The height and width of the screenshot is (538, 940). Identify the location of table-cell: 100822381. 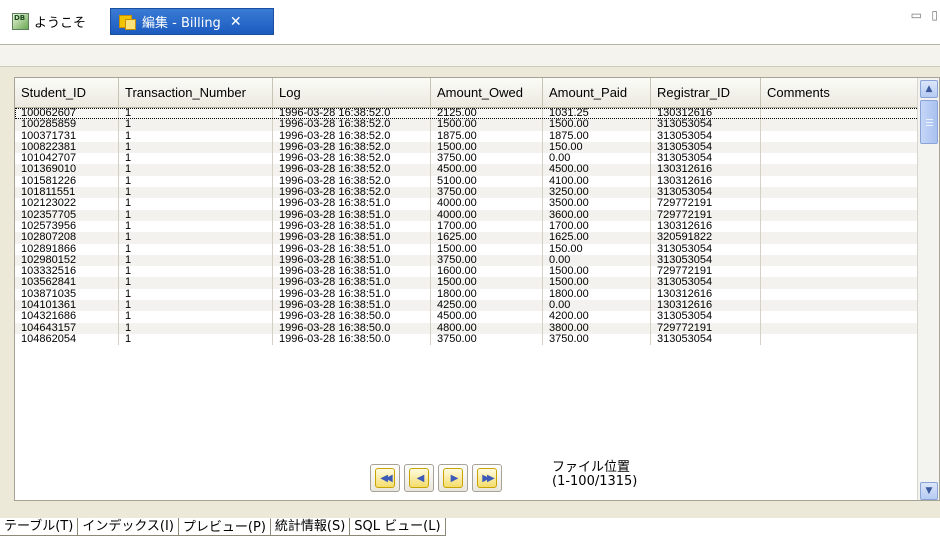
(67, 147).